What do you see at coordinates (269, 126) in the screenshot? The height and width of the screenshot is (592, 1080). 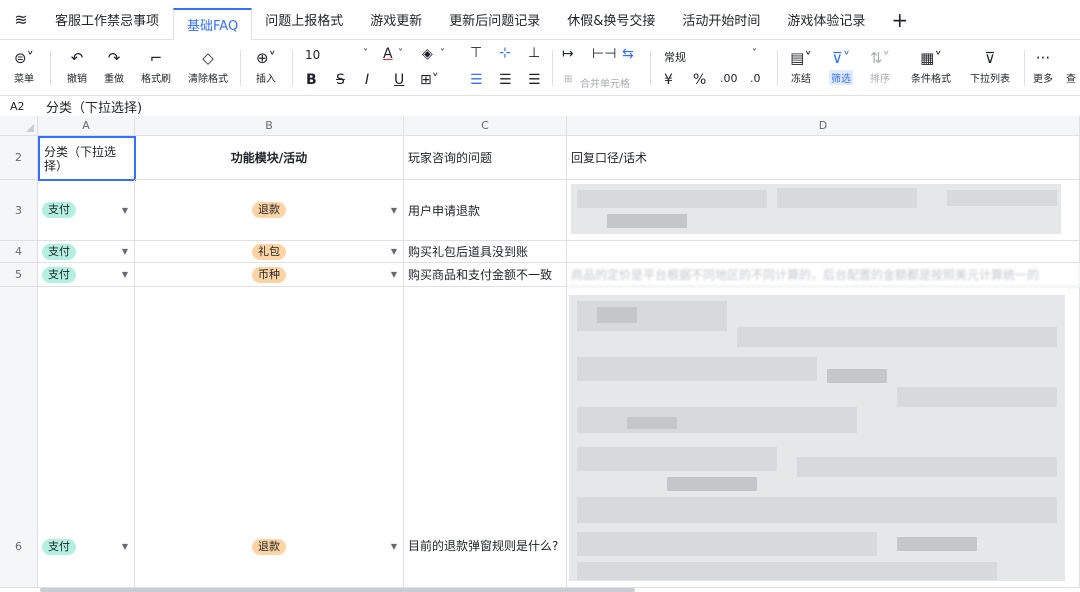 I see `column-header-b: B` at bounding box center [269, 126].